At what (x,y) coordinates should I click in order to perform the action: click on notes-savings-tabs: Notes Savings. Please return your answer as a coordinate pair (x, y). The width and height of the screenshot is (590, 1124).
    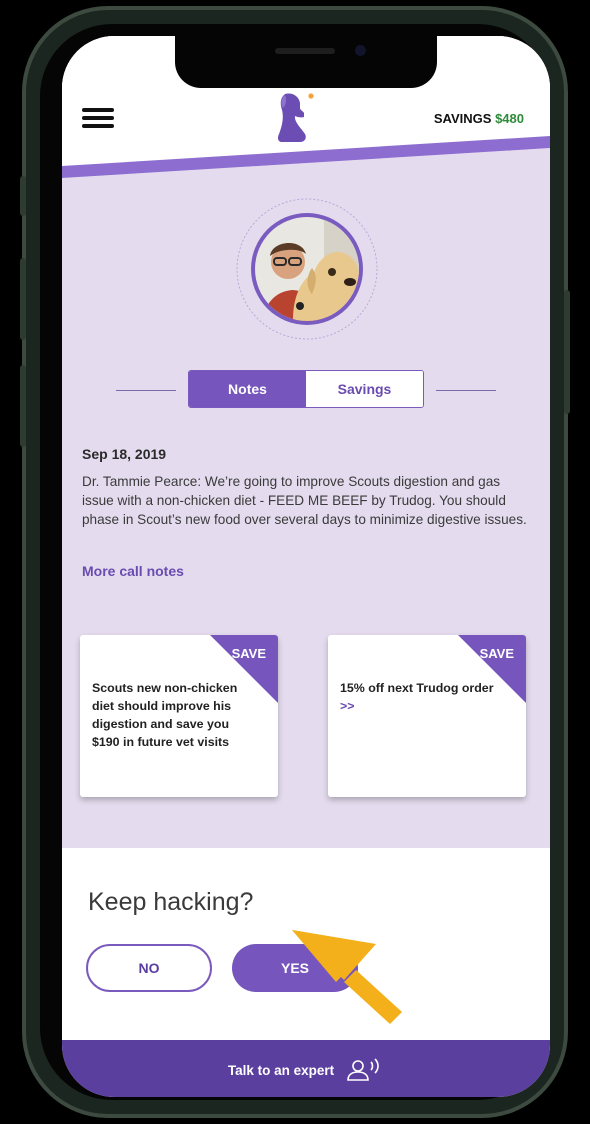
    Looking at the image, I should click on (306, 389).